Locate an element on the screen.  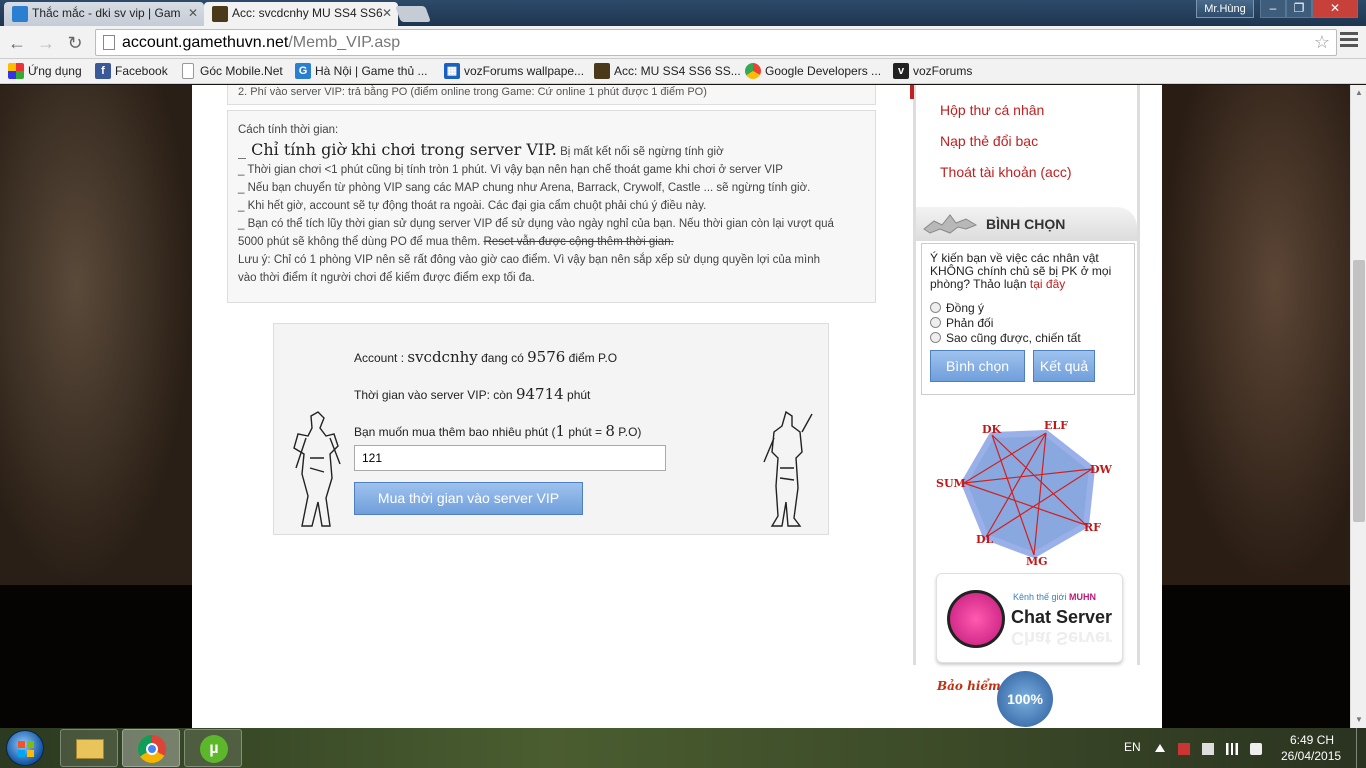
chrome-menu-icon is located at coordinates (1349, 41).